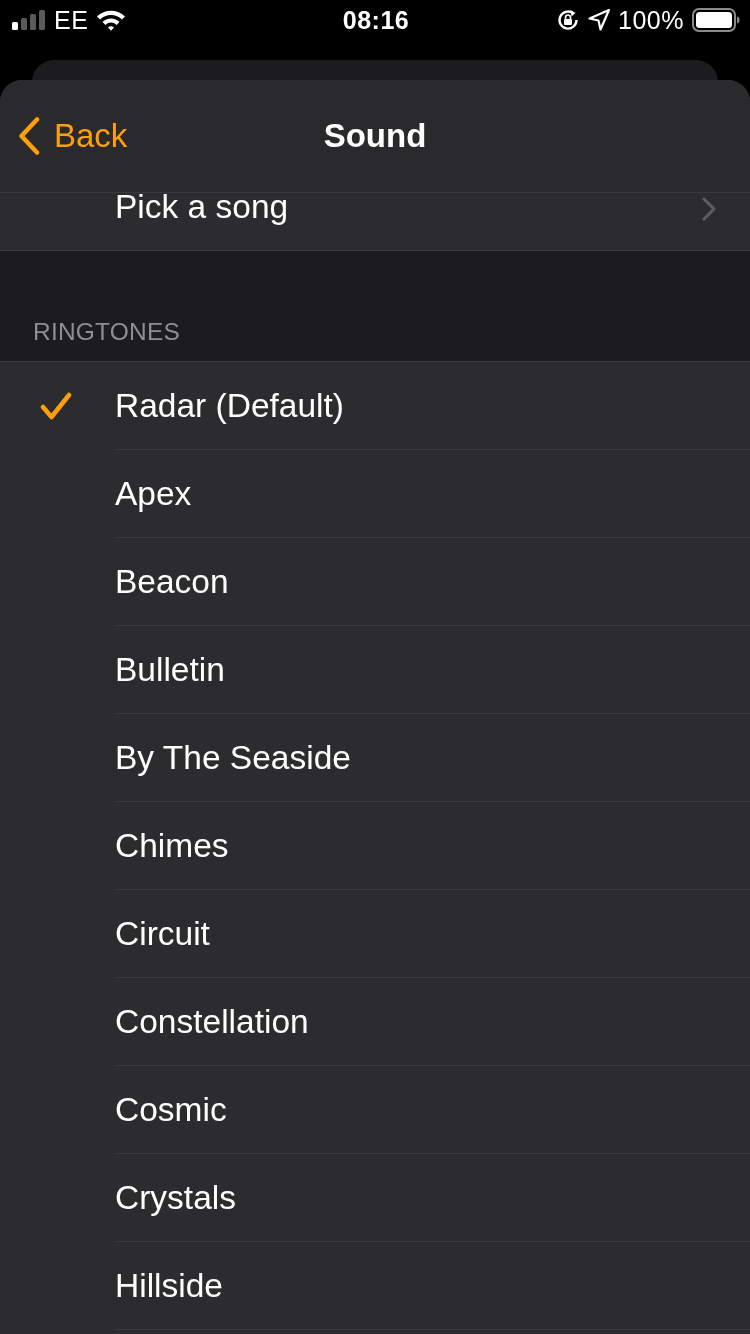 The height and width of the screenshot is (1334, 750). What do you see at coordinates (375, 136) in the screenshot?
I see `screen-title: Sound` at bounding box center [375, 136].